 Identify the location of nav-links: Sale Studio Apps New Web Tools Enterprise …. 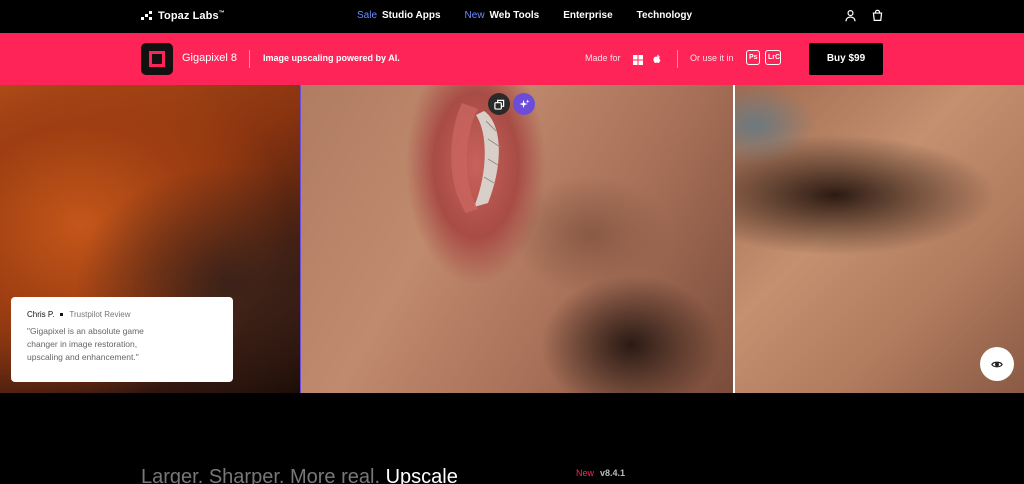
(524, 15).